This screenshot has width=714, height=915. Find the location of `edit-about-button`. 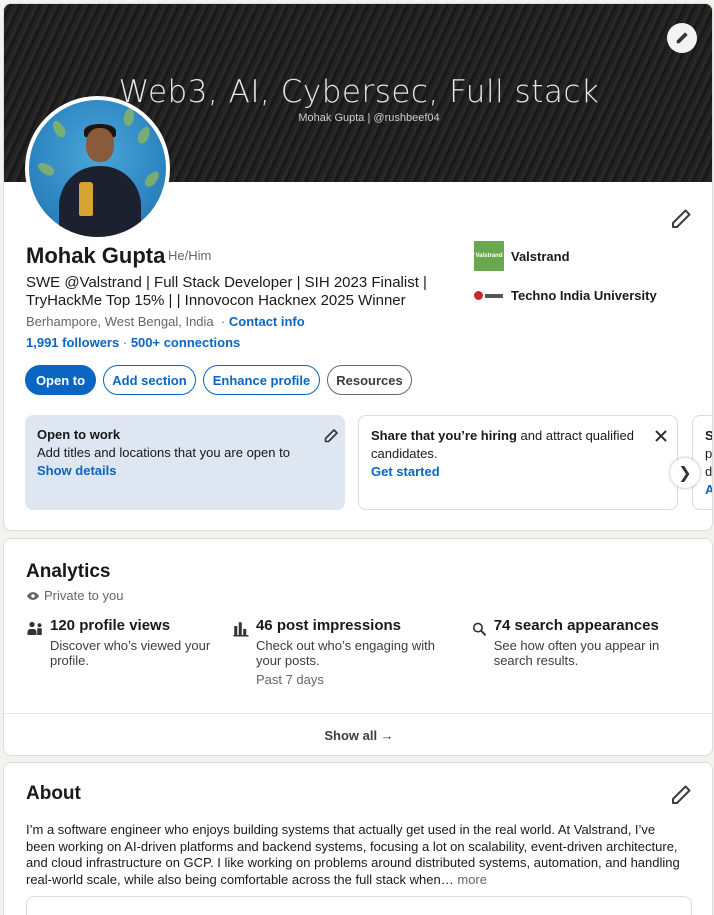

edit-about-button is located at coordinates (681, 795).